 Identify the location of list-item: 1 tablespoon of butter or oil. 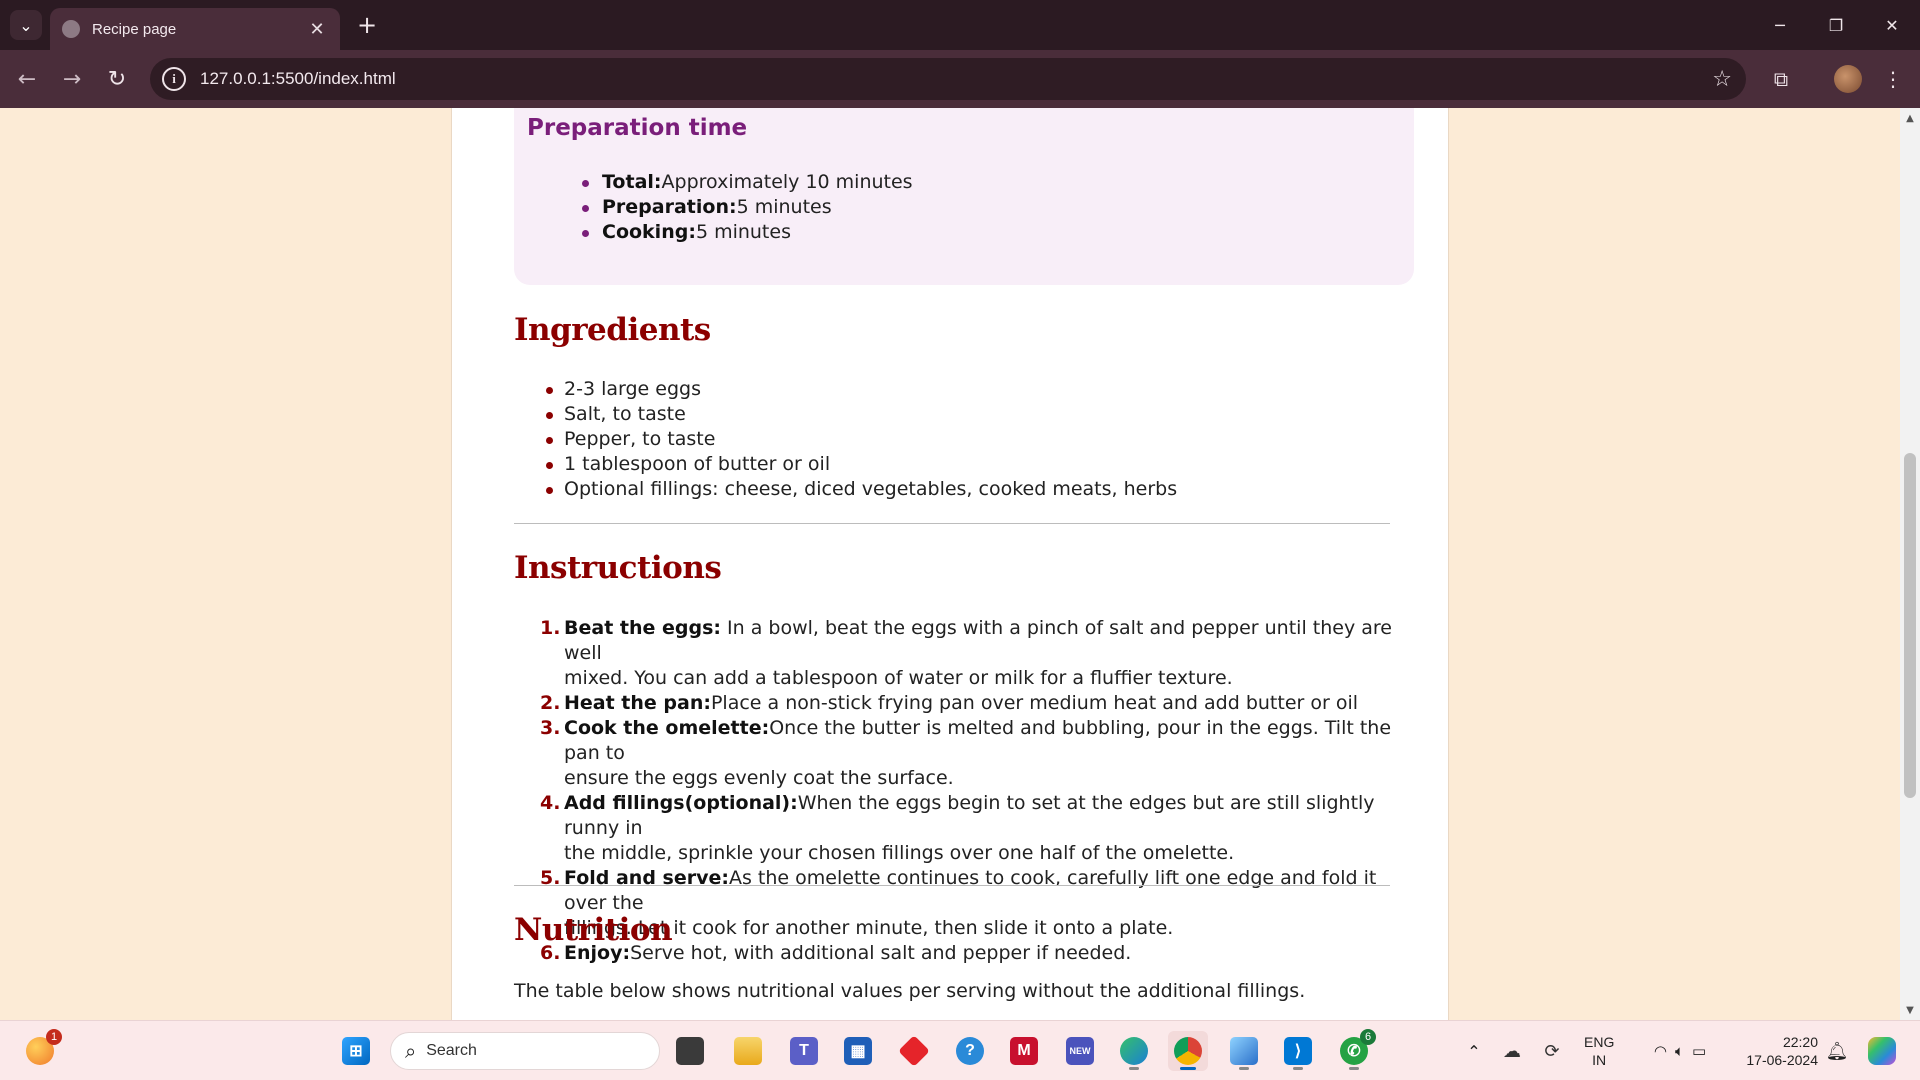
(861, 464).